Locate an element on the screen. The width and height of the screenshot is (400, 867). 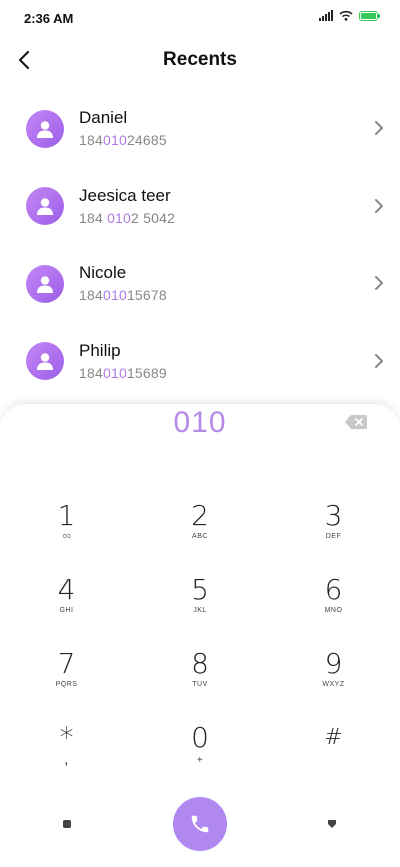
status-bar: 2:36 AM is located at coordinates (200, 18).